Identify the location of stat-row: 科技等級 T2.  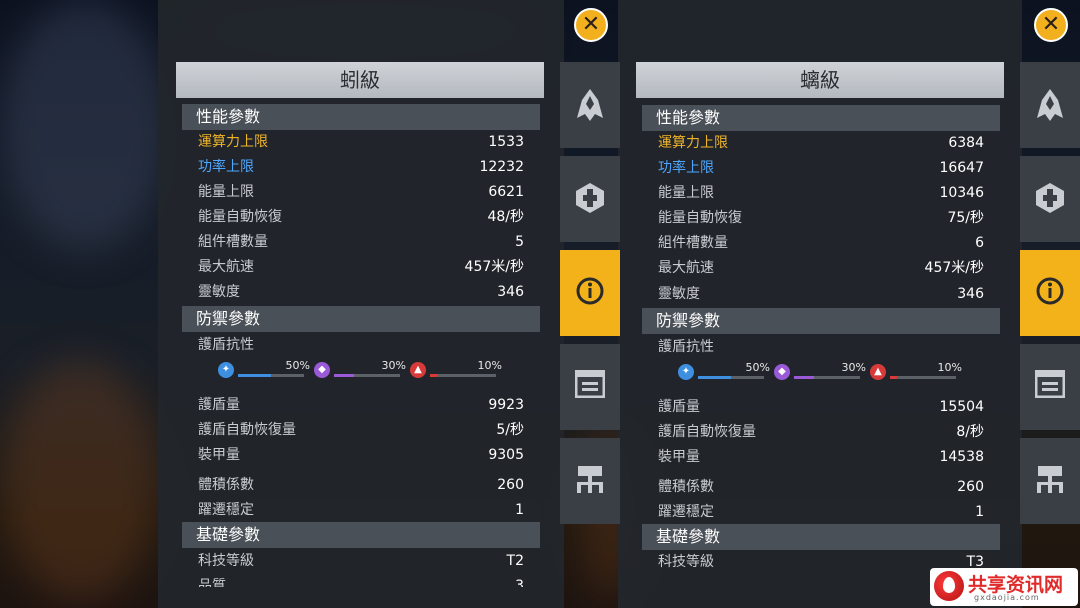
(361, 561).